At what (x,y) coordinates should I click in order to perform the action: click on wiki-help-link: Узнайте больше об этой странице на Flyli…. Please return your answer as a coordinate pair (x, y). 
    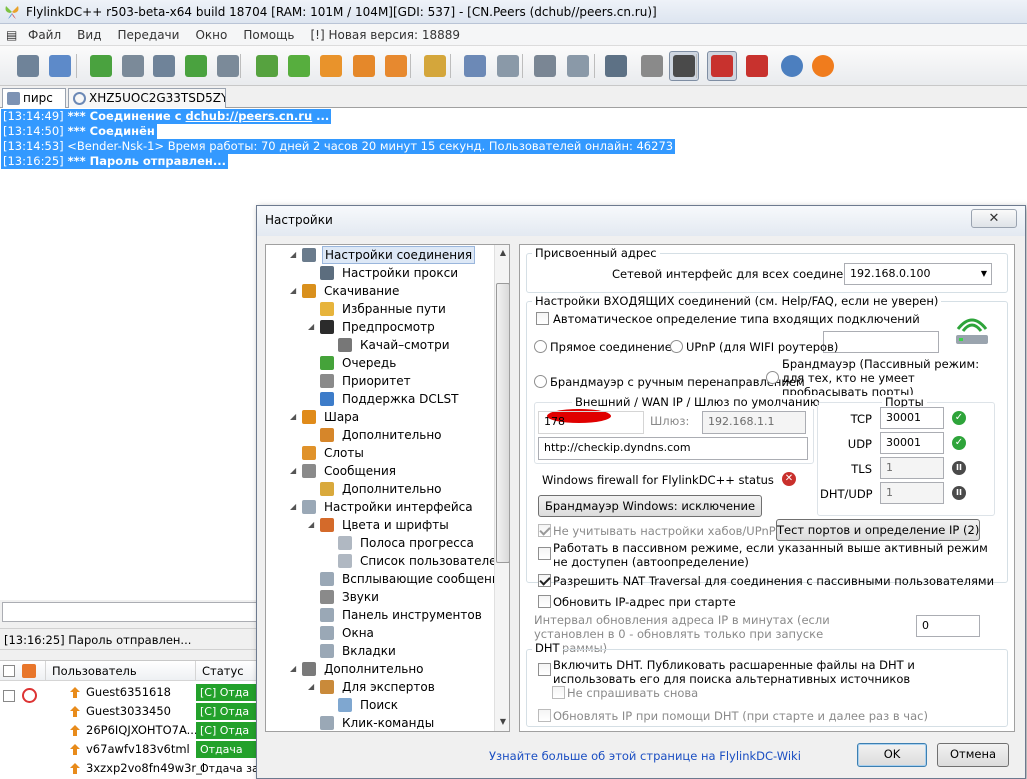
    Looking at the image, I should click on (645, 756).